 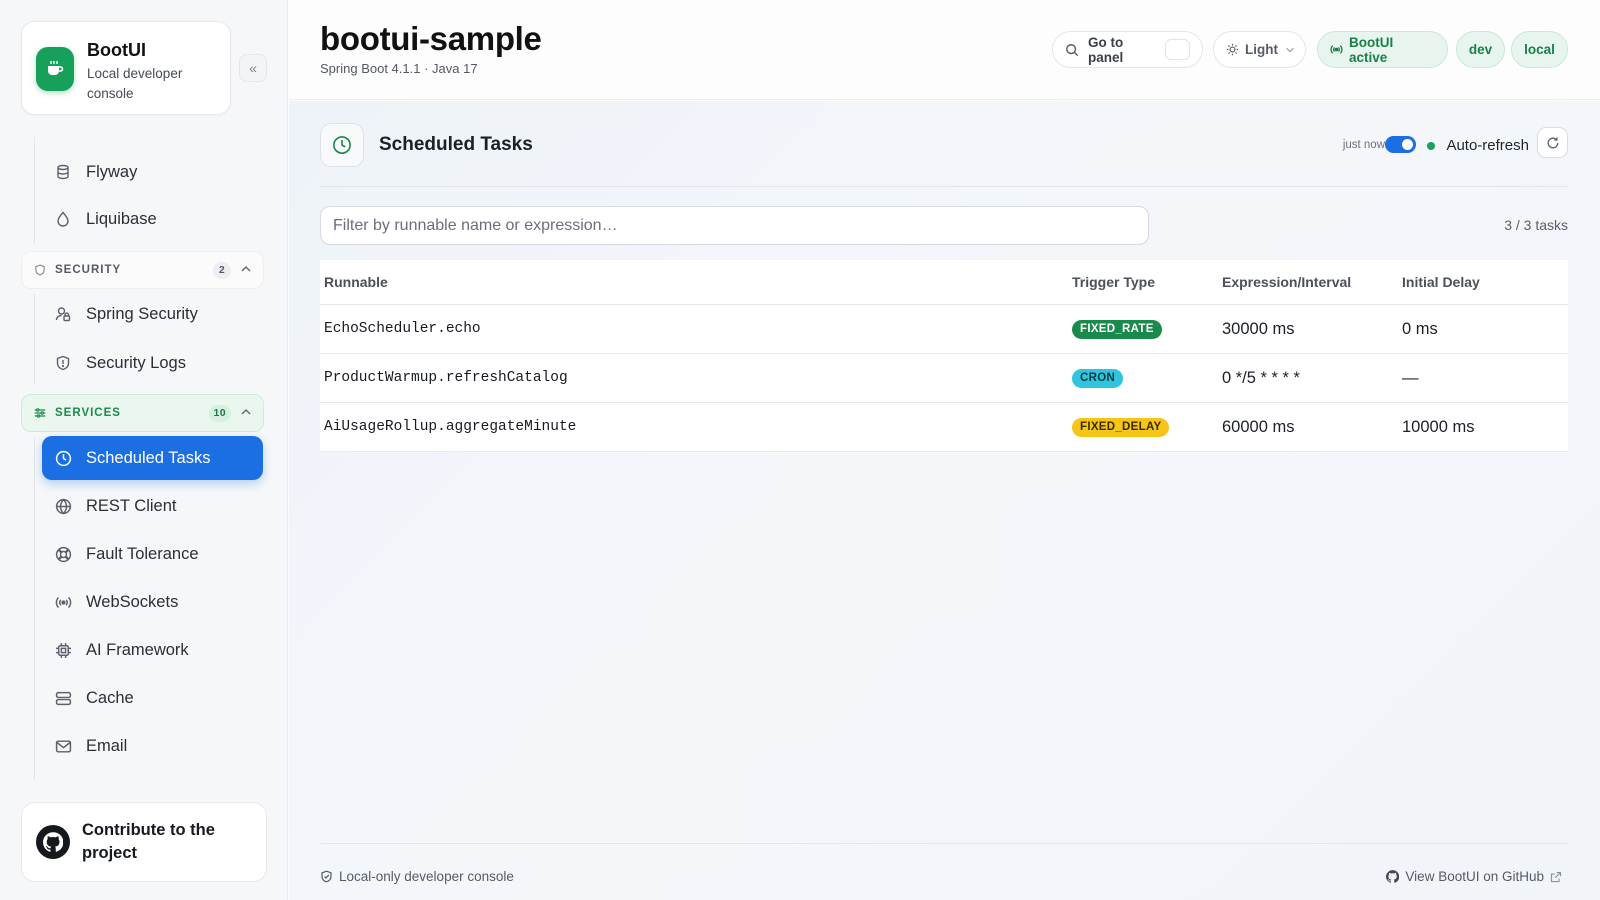 I want to click on trigger-type-badge: FIXED_DELAY, so click(x=1121, y=427).